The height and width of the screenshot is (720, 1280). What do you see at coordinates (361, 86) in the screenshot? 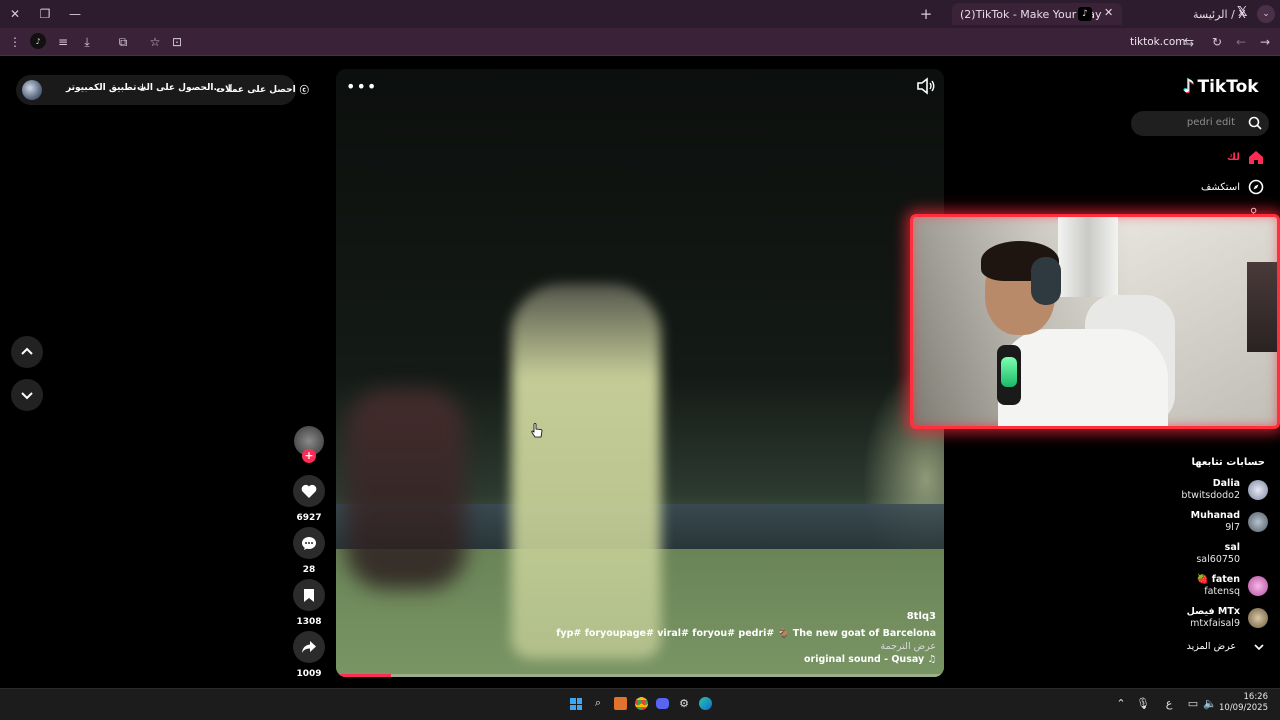
I see `more-options-icon: •••` at bounding box center [361, 86].